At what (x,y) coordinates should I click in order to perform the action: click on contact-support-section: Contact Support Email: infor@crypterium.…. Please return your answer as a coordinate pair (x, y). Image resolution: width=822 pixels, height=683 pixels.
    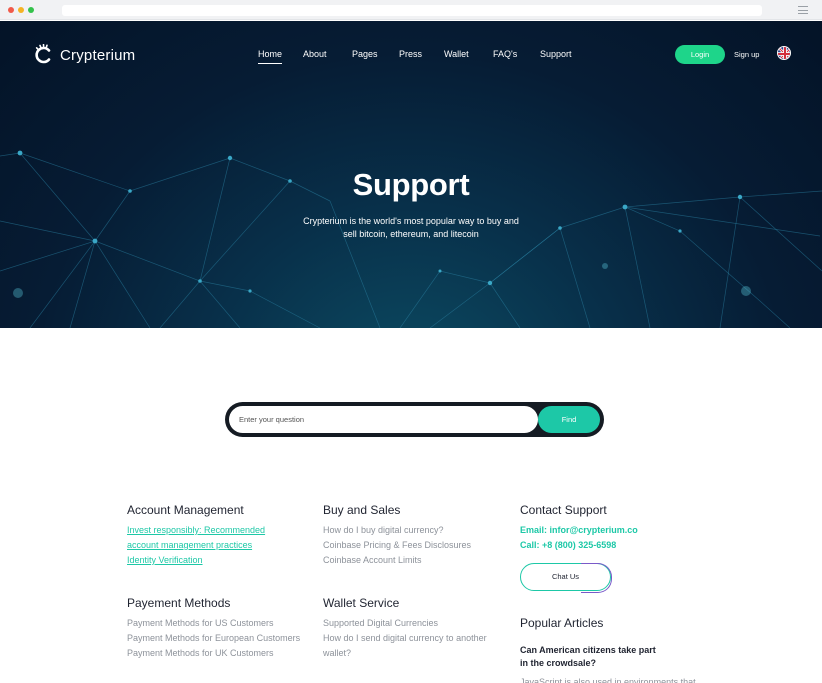
    Looking at the image, I should click on (579, 528).